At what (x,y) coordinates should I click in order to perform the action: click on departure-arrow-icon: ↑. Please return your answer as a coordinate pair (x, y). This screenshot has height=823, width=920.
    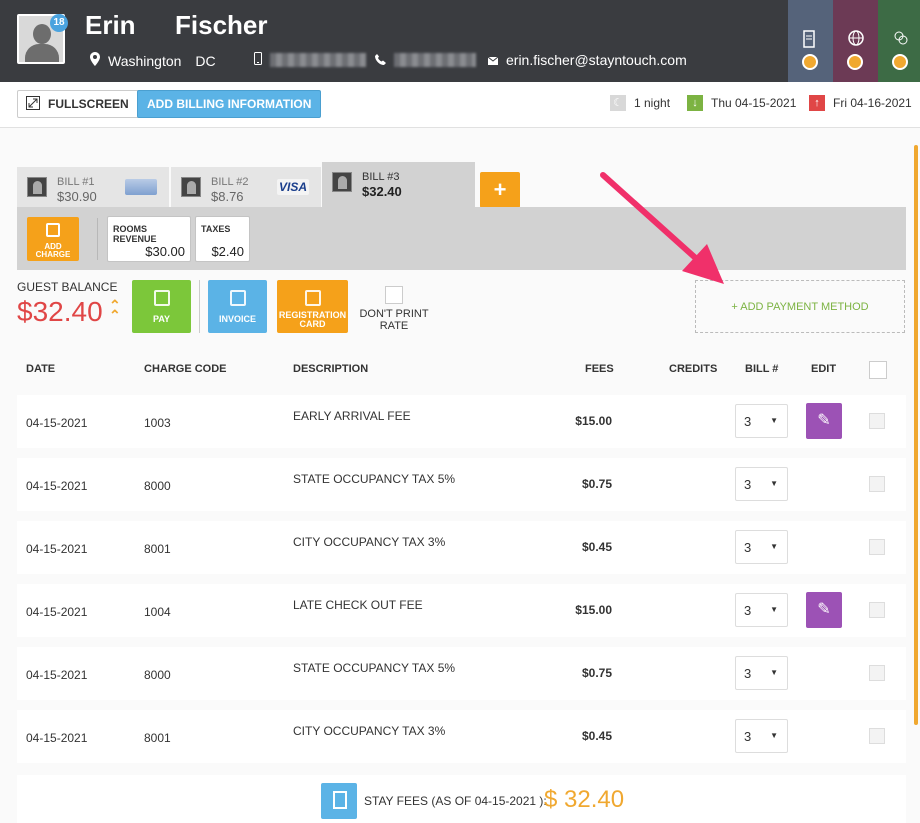
    Looking at the image, I should click on (817, 103).